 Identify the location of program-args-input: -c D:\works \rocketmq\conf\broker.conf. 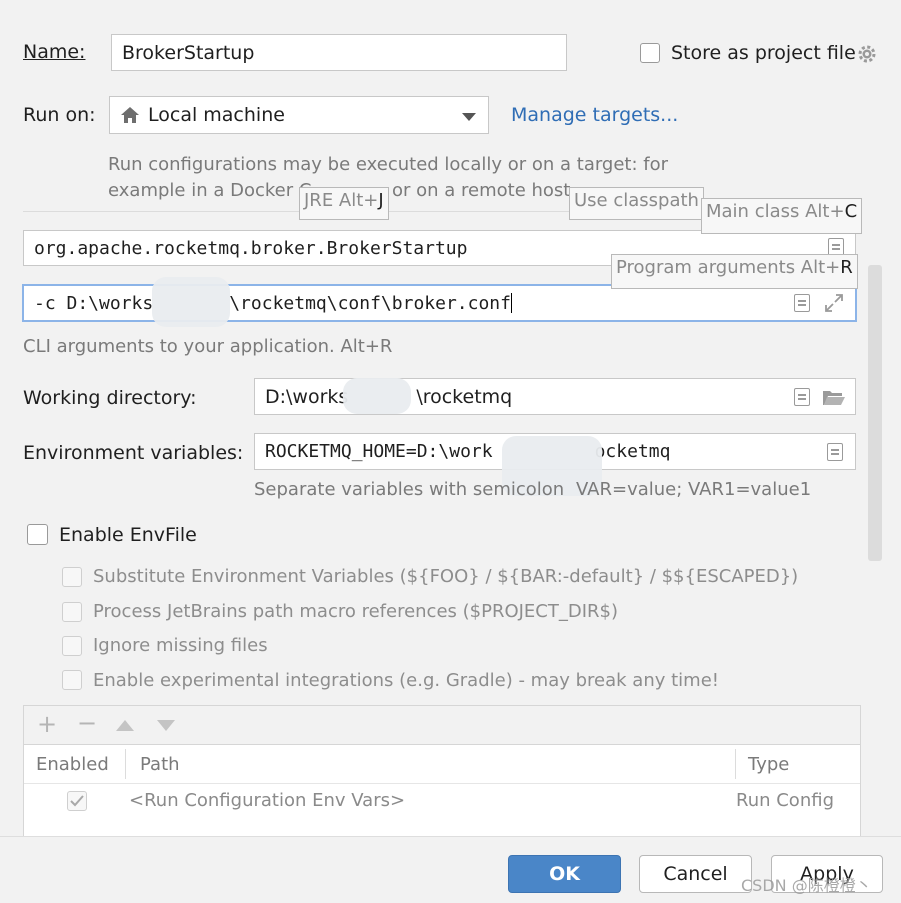
(439, 303).